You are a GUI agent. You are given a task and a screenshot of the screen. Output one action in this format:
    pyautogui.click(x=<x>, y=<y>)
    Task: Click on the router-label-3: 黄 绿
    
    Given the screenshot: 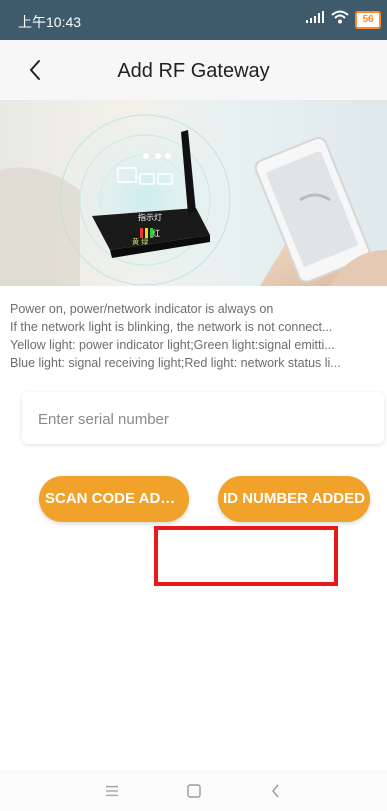 What is the action you would take?
    pyautogui.click(x=140, y=241)
    